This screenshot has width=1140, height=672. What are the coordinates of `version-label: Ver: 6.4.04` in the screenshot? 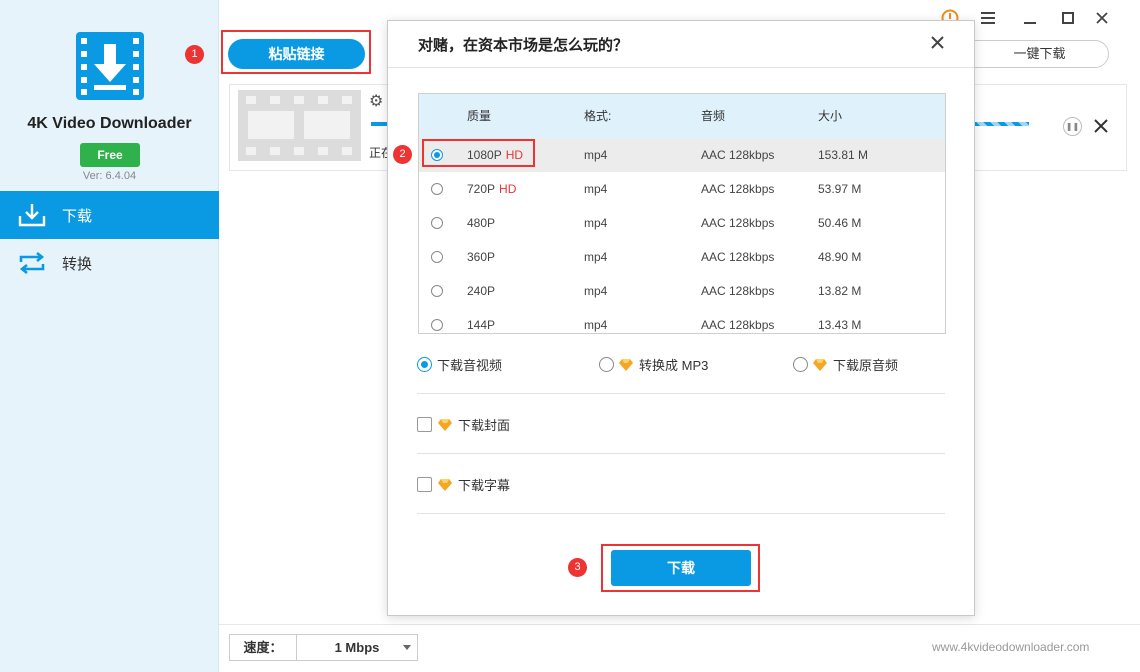 It's located at (109, 176).